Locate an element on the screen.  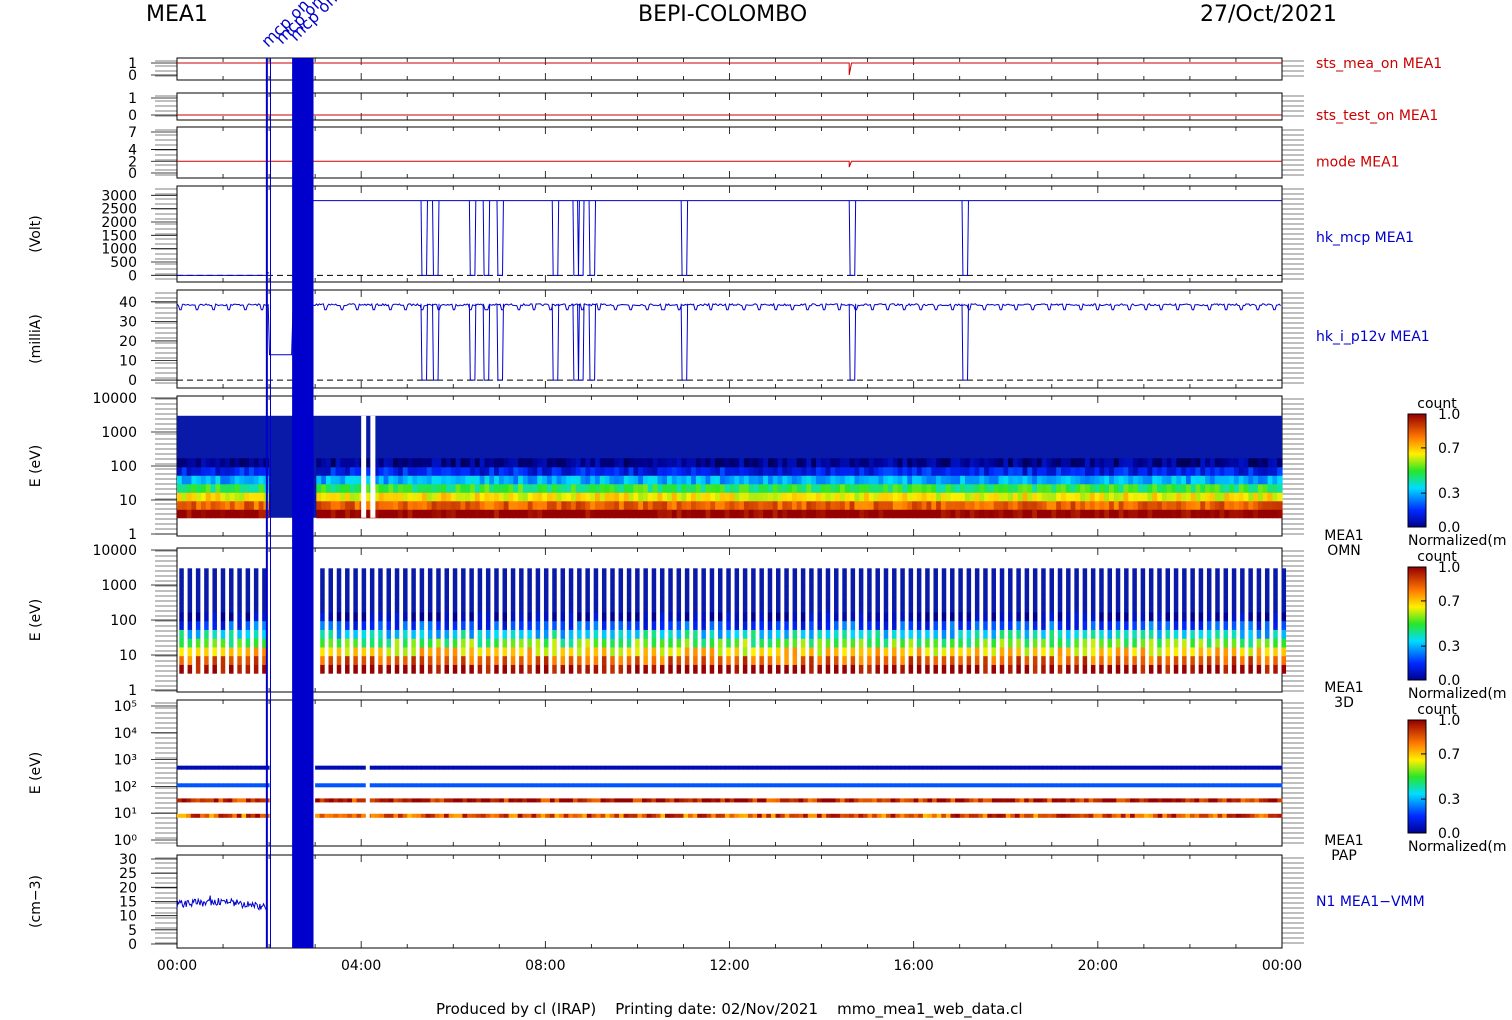
d3-spectrogram is located at coordinates (733, 621).